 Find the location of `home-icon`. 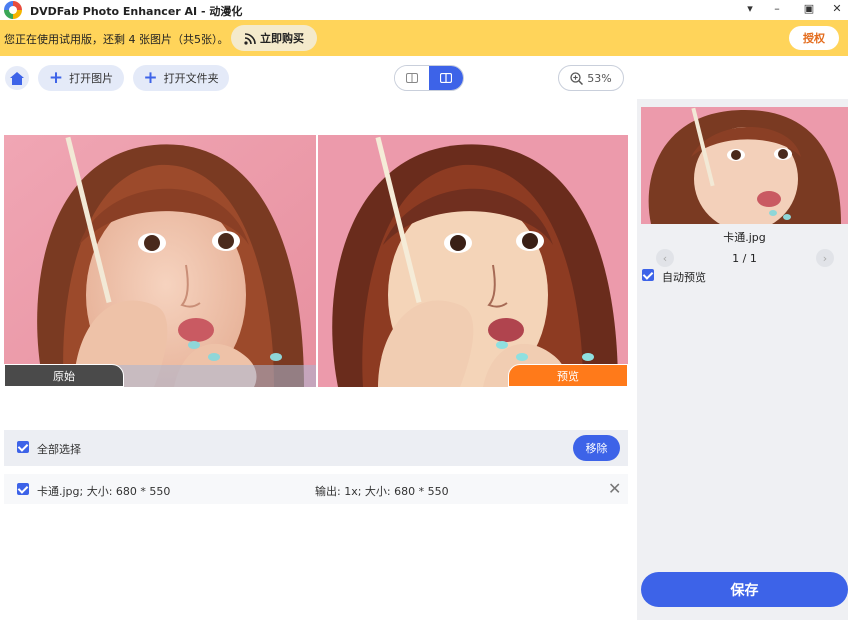

home-icon is located at coordinates (17, 78).